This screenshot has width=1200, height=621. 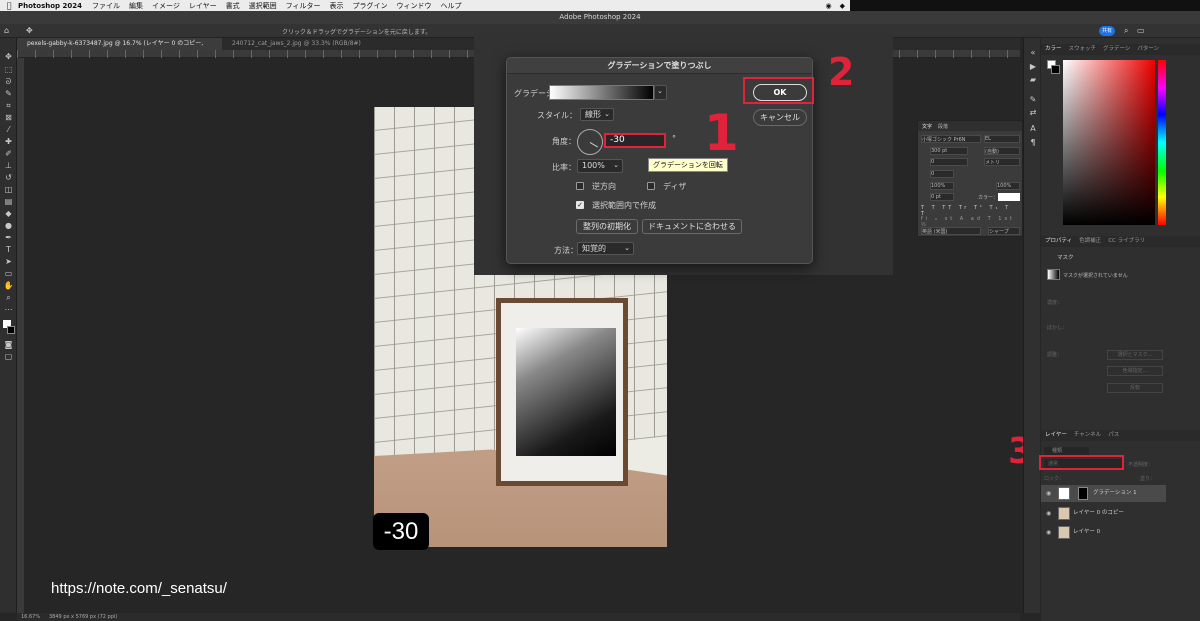 What do you see at coordinates (951, 139) in the screenshot?
I see `font-family-select: 小塚ゴシック Pr6N` at bounding box center [951, 139].